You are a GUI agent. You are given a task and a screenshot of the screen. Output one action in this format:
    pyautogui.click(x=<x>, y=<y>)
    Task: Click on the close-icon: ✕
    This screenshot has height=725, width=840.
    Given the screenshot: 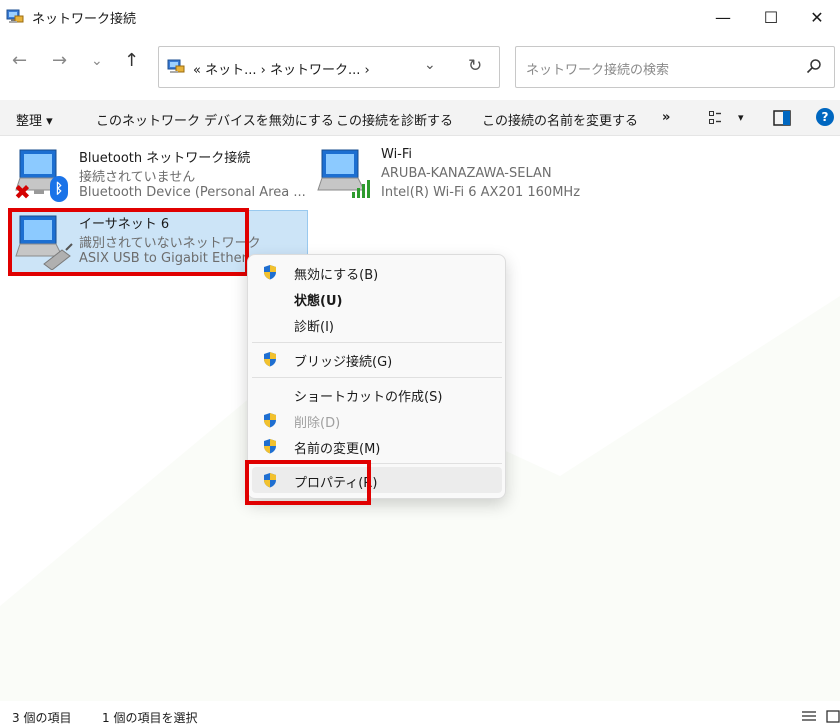 What is the action you would take?
    pyautogui.click(x=817, y=17)
    